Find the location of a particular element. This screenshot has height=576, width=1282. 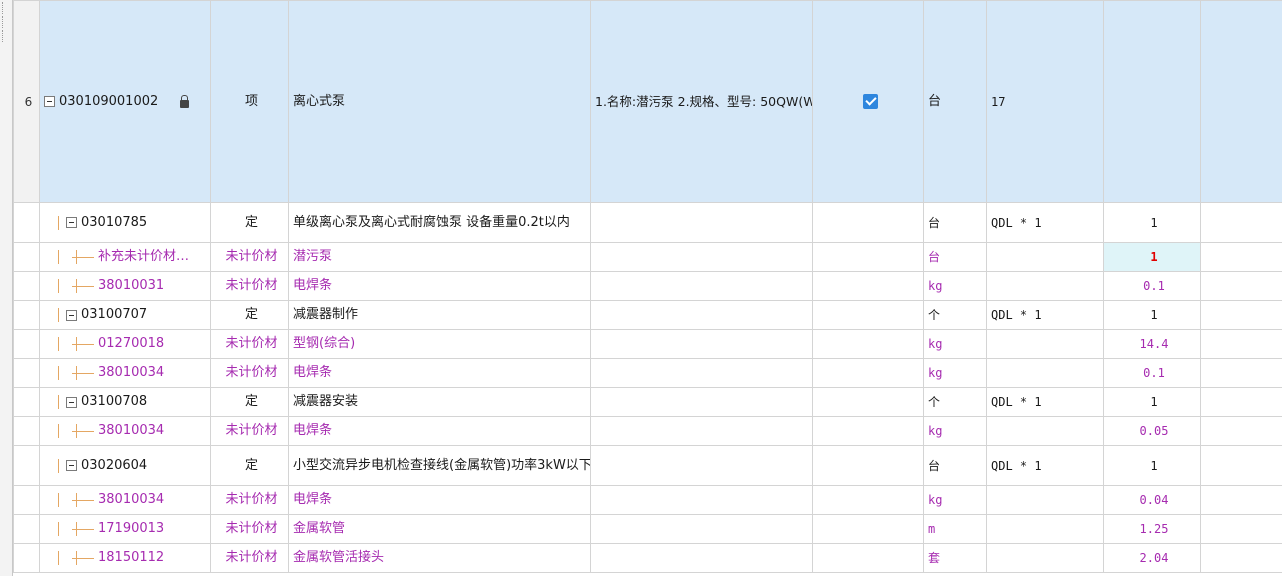

table-row-material: 18150112 未计价材金属软管活接头 套 2.043 is located at coordinates (647, 558).